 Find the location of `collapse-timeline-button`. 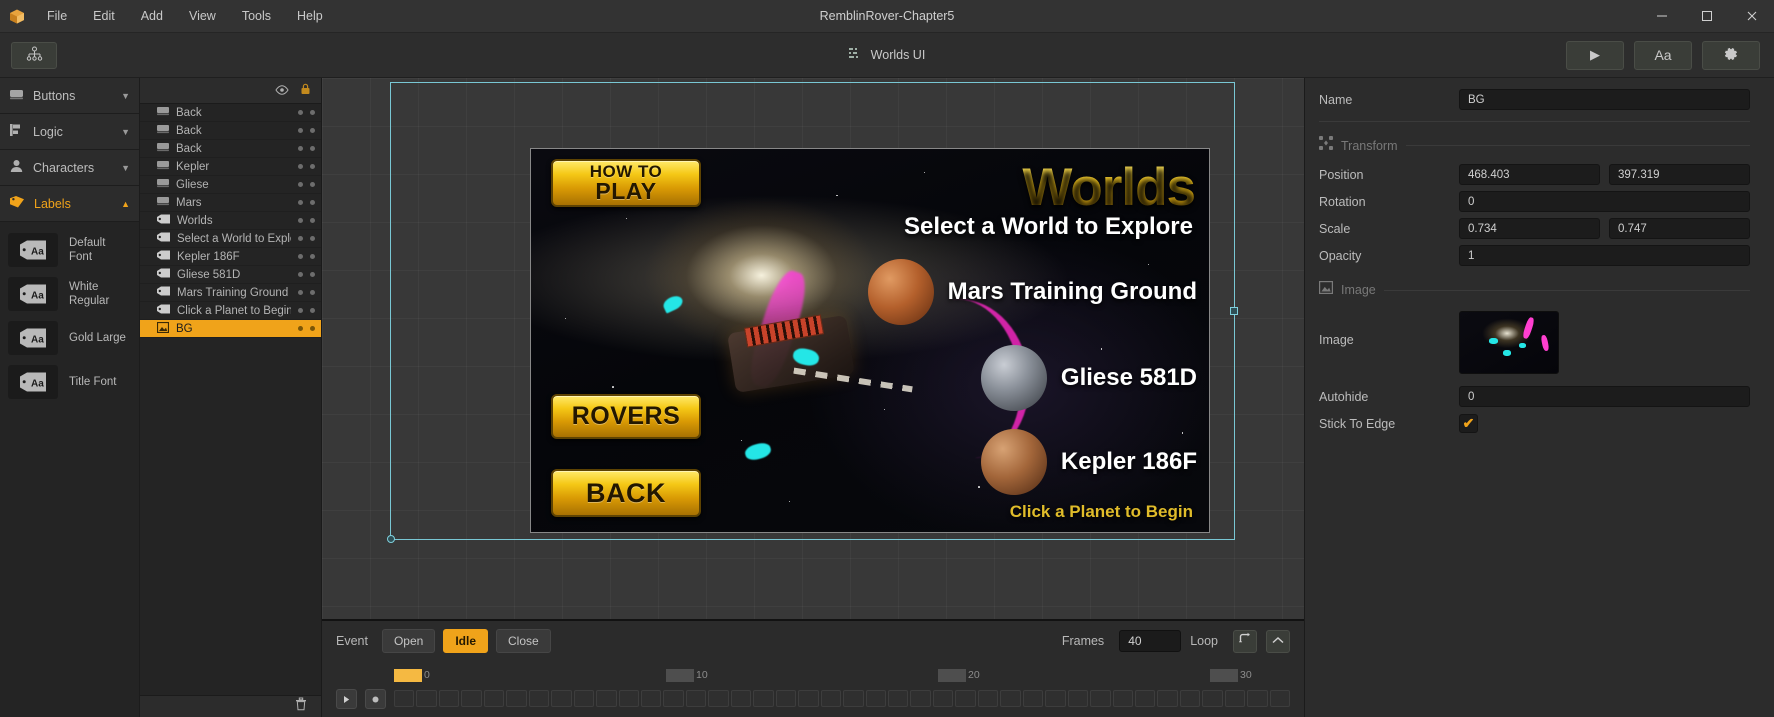

collapse-timeline-button is located at coordinates (1278, 641).